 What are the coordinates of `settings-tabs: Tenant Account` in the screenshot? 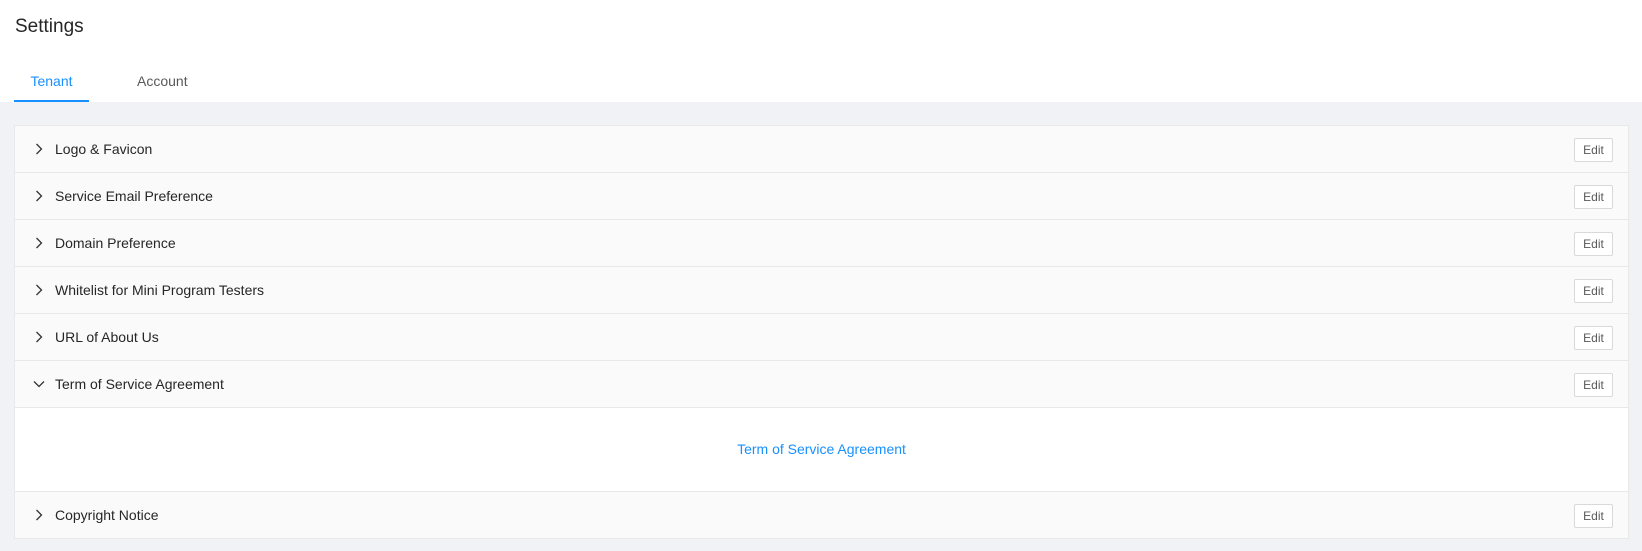 It's located at (101, 86).